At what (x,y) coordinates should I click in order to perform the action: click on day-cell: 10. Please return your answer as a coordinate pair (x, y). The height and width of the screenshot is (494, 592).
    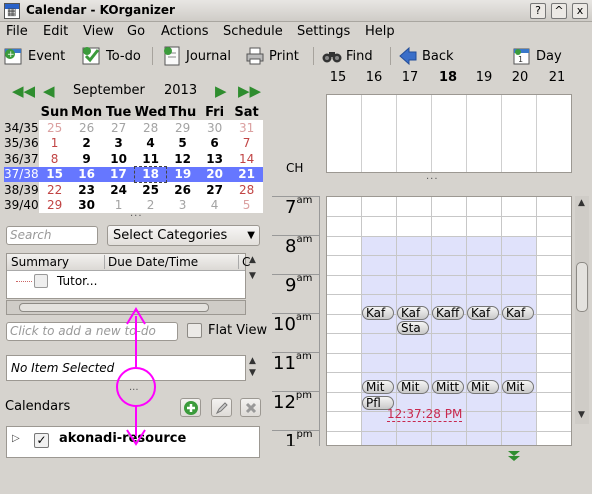
    Looking at the image, I should click on (119, 159).